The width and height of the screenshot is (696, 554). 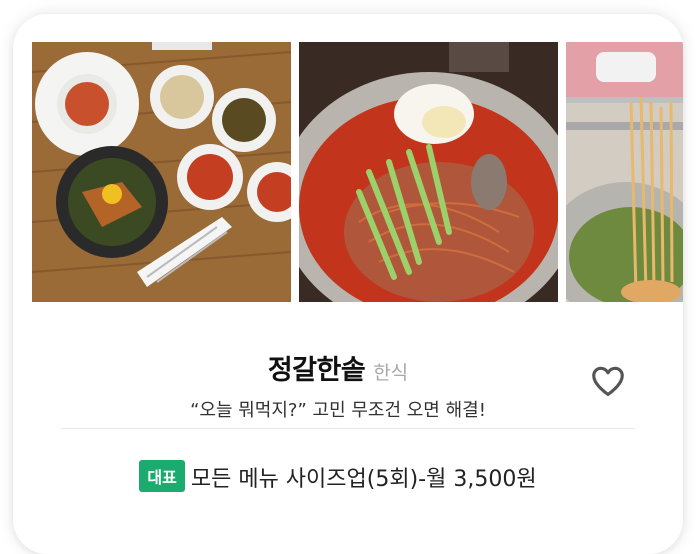 What do you see at coordinates (338, 410) in the screenshot?
I see `restaurant-tagline: “오늘 뭐먹지?” 고민 무조건 오면 해결!` at bounding box center [338, 410].